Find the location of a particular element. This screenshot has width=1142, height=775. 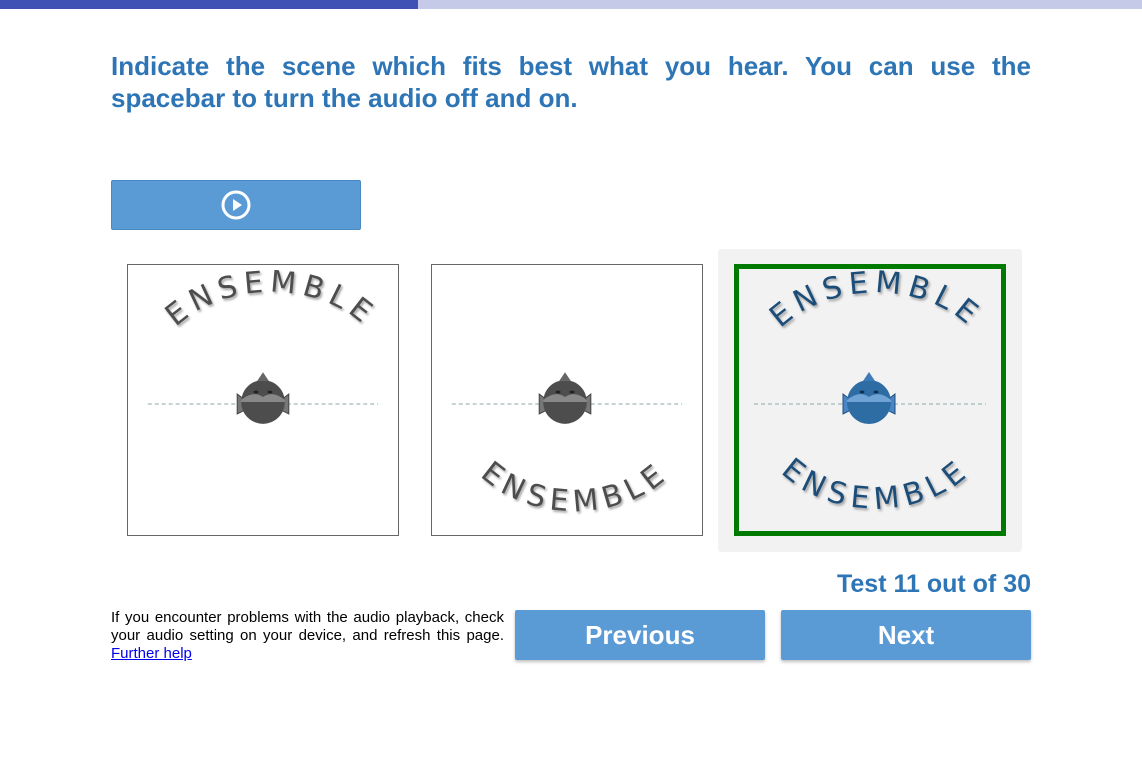

play-audio-button is located at coordinates (236, 205).